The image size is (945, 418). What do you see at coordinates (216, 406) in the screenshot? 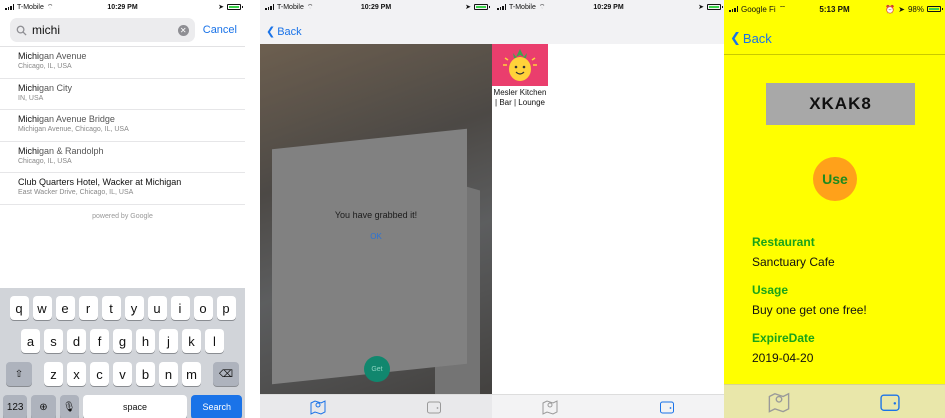
I see `search-key: Search` at bounding box center [216, 406].